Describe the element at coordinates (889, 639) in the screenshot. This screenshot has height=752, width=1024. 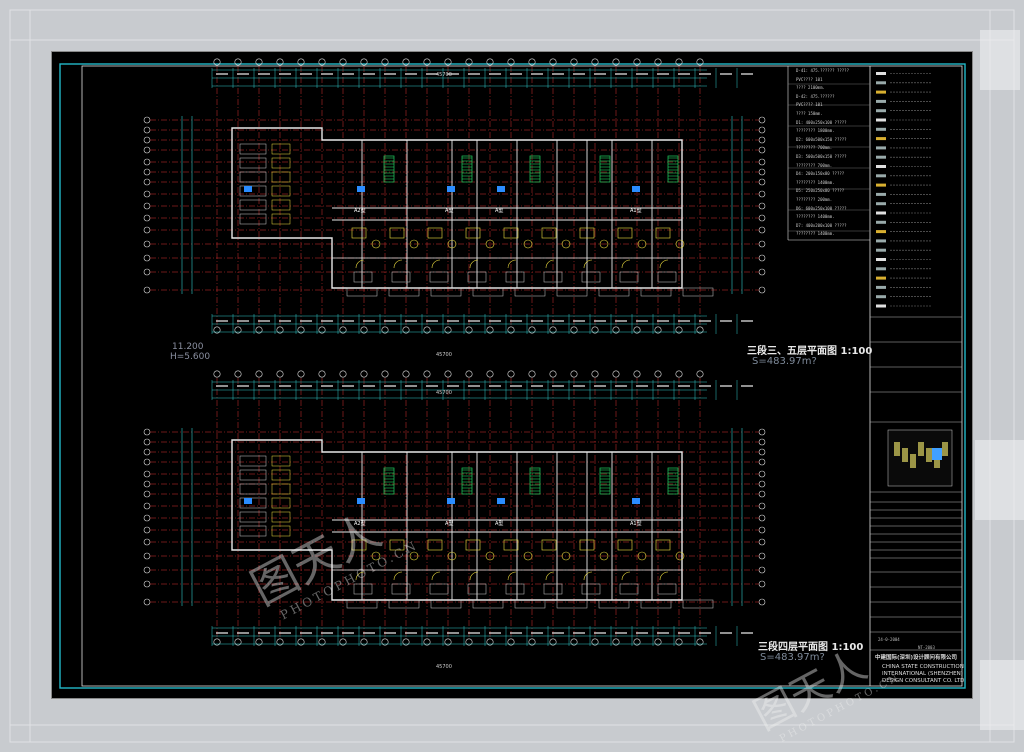
I see `tb-date: 24-0-2004` at that location.